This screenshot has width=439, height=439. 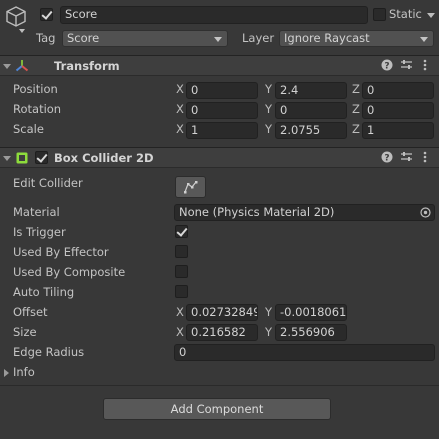 What do you see at coordinates (46, 14) in the screenshot?
I see `active-checkbox` at bounding box center [46, 14].